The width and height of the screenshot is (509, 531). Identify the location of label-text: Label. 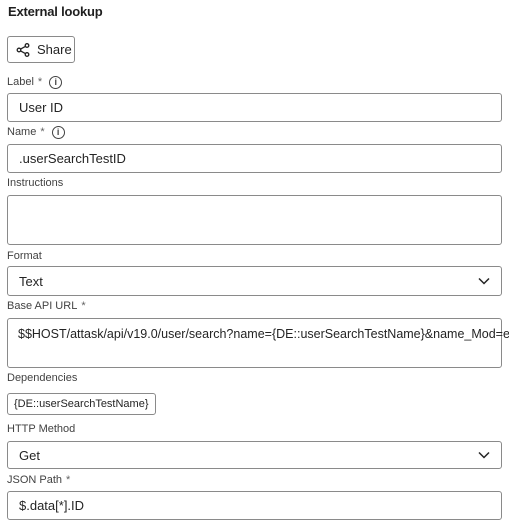
(20, 82).